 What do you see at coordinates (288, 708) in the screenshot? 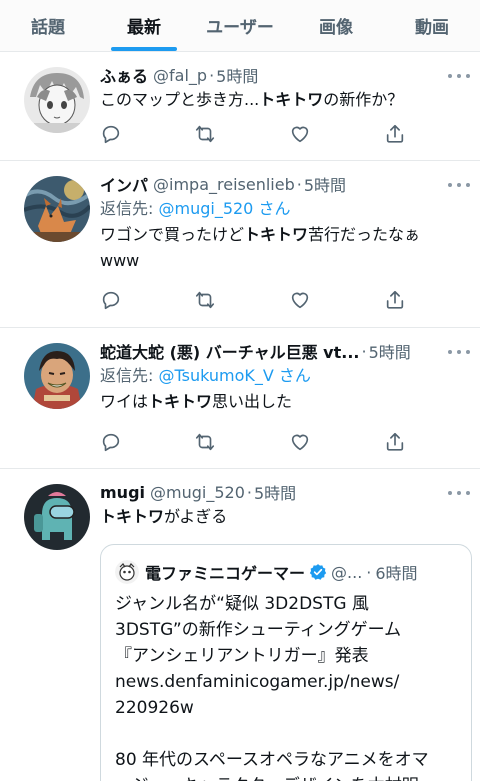
I see `quoted-link-text: 220926w` at bounding box center [288, 708].